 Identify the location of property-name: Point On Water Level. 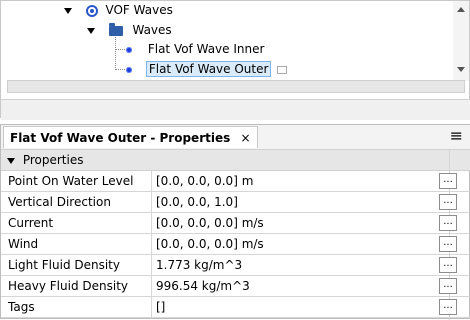
(71, 181).